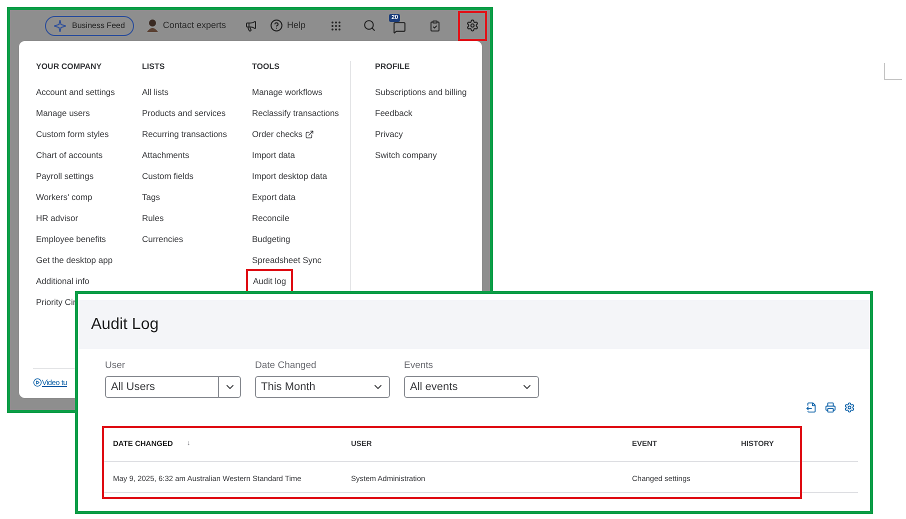 Image resolution: width=906 pixels, height=519 pixels. I want to click on filter-dropdown: All events, so click(471, 387).